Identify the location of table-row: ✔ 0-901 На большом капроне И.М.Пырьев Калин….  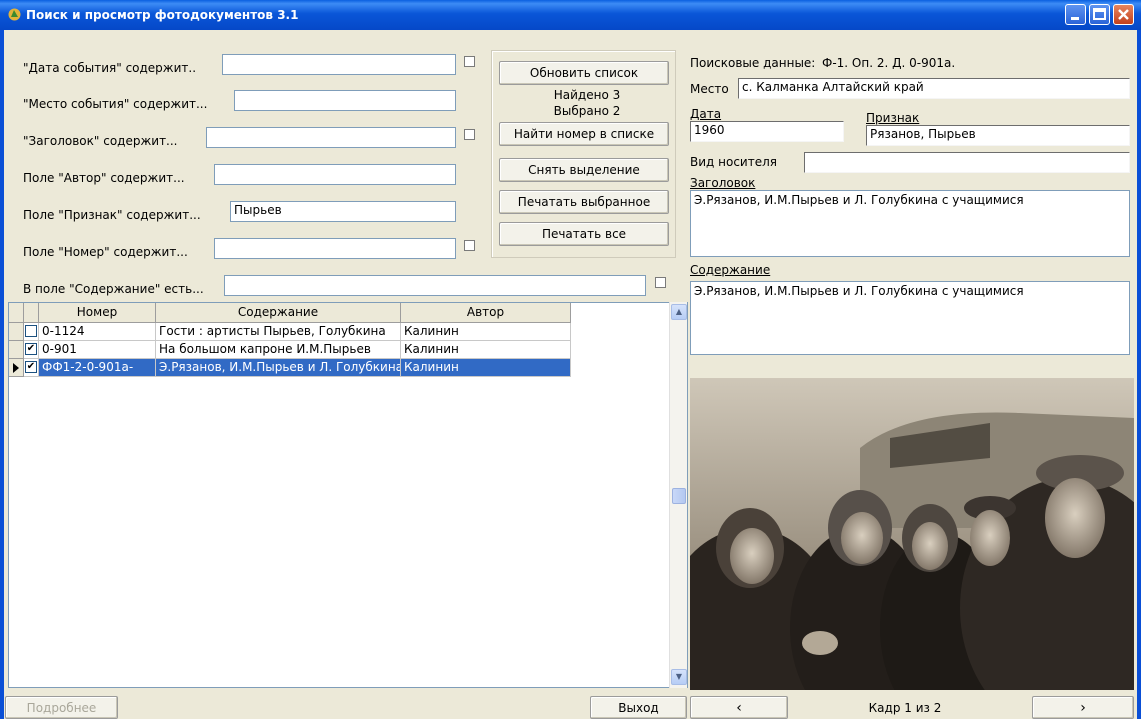
(290, 350).